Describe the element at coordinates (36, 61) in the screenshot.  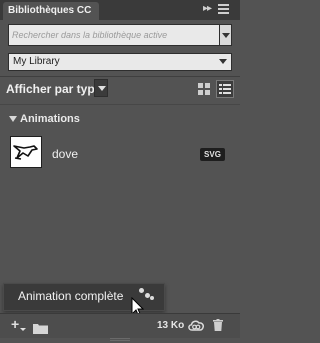
I see `library-select-value: My Library` at that location.